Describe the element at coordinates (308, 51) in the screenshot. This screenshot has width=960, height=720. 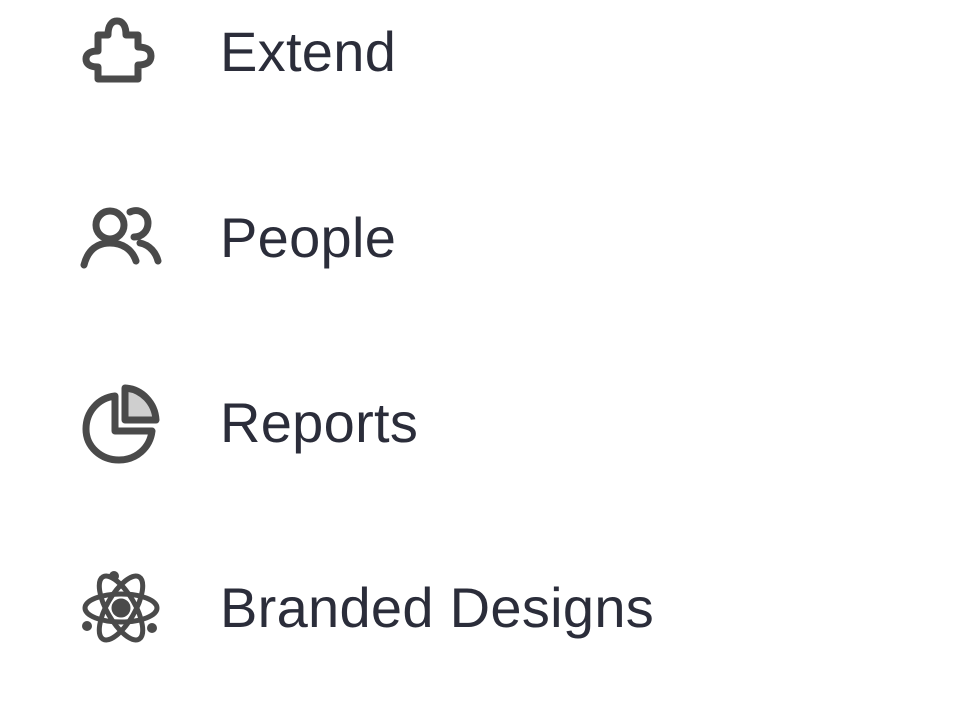
I see `sidebar-item-label: Extend` at that location.